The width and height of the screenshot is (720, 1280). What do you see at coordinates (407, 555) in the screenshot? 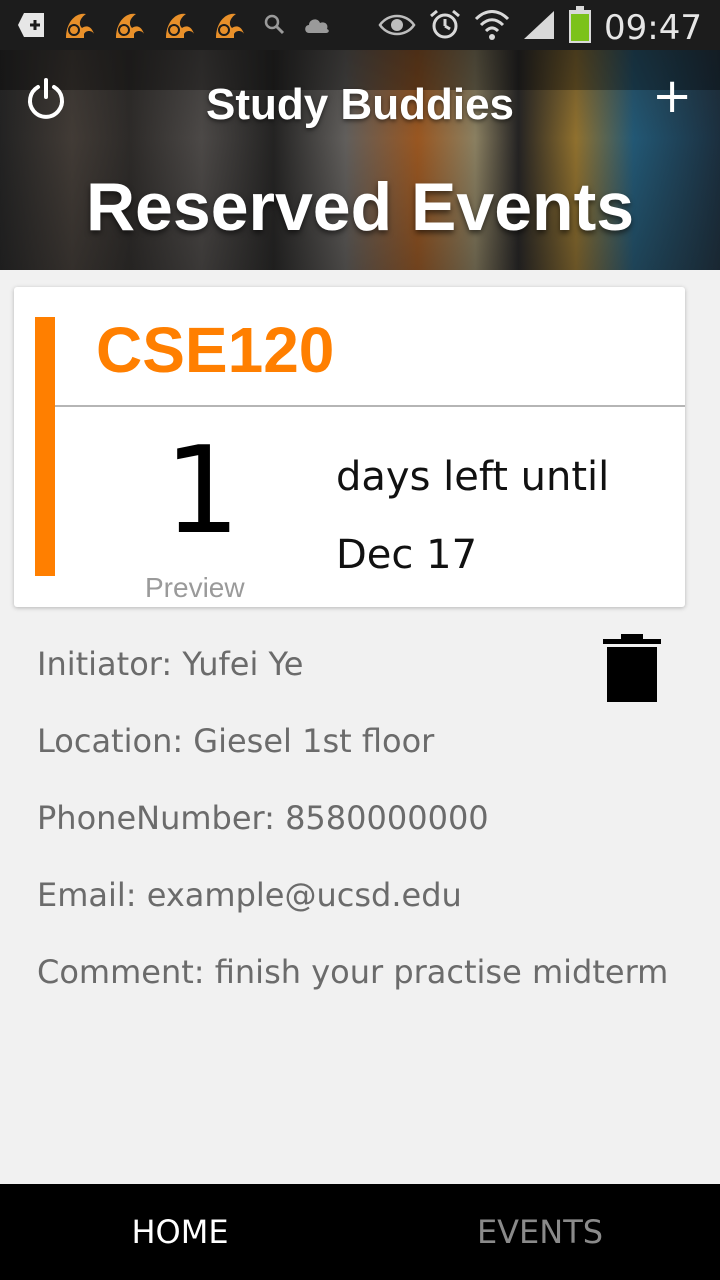
I see `event-date: Dec 17` at bounding box center [407, 555].